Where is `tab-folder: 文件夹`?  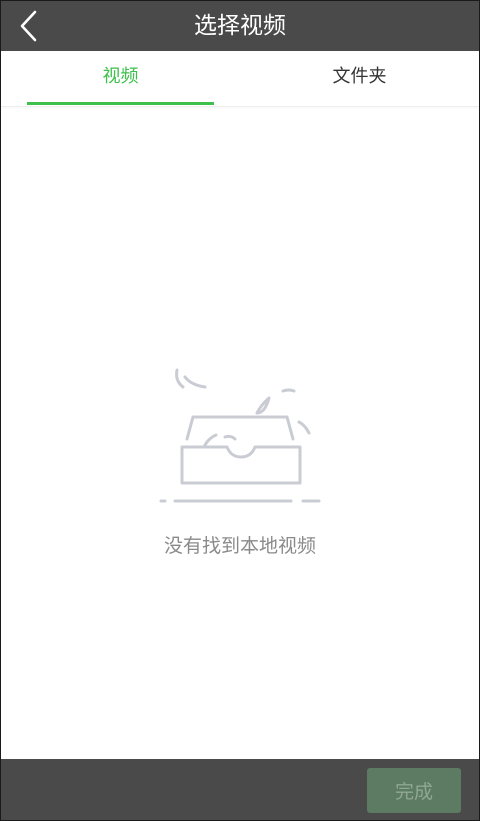
tab-folder: 文件夹 is located at coordinates (359, 78).